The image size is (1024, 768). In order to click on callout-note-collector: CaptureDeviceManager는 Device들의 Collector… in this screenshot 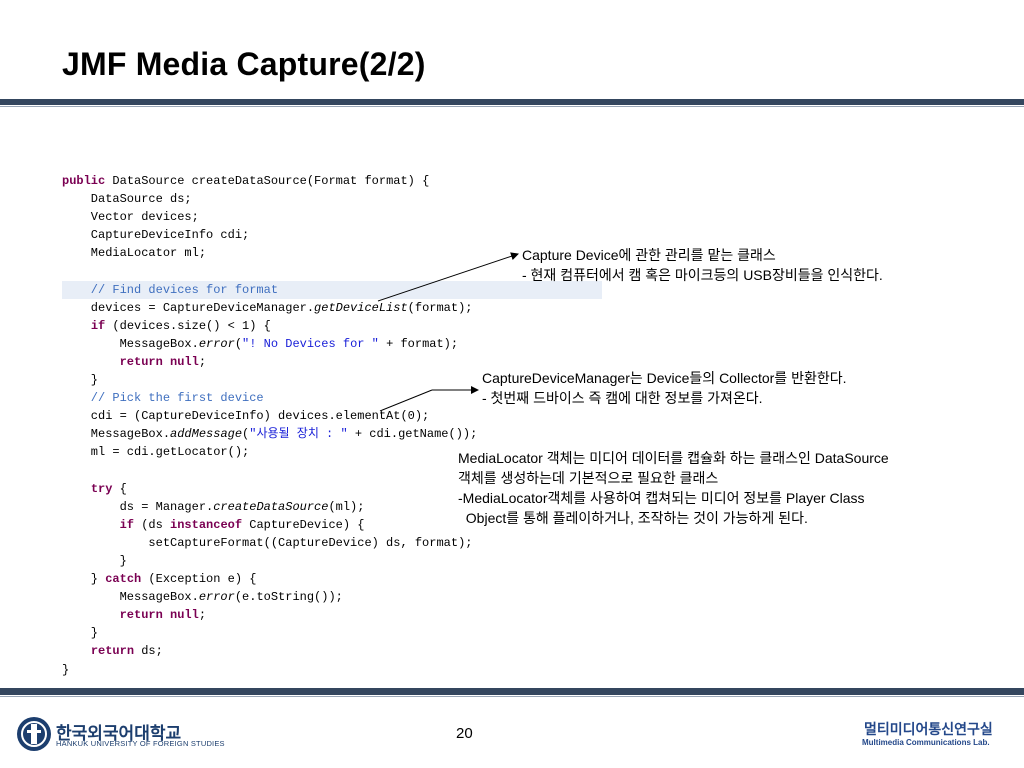, I will do `click(664, 388)`.